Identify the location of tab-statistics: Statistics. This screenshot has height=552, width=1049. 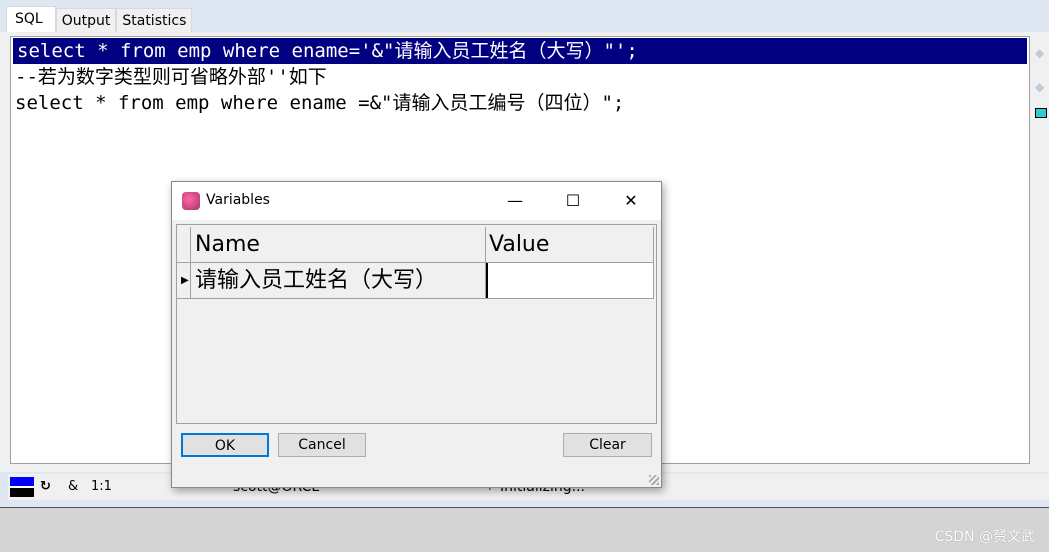
(154, 20).